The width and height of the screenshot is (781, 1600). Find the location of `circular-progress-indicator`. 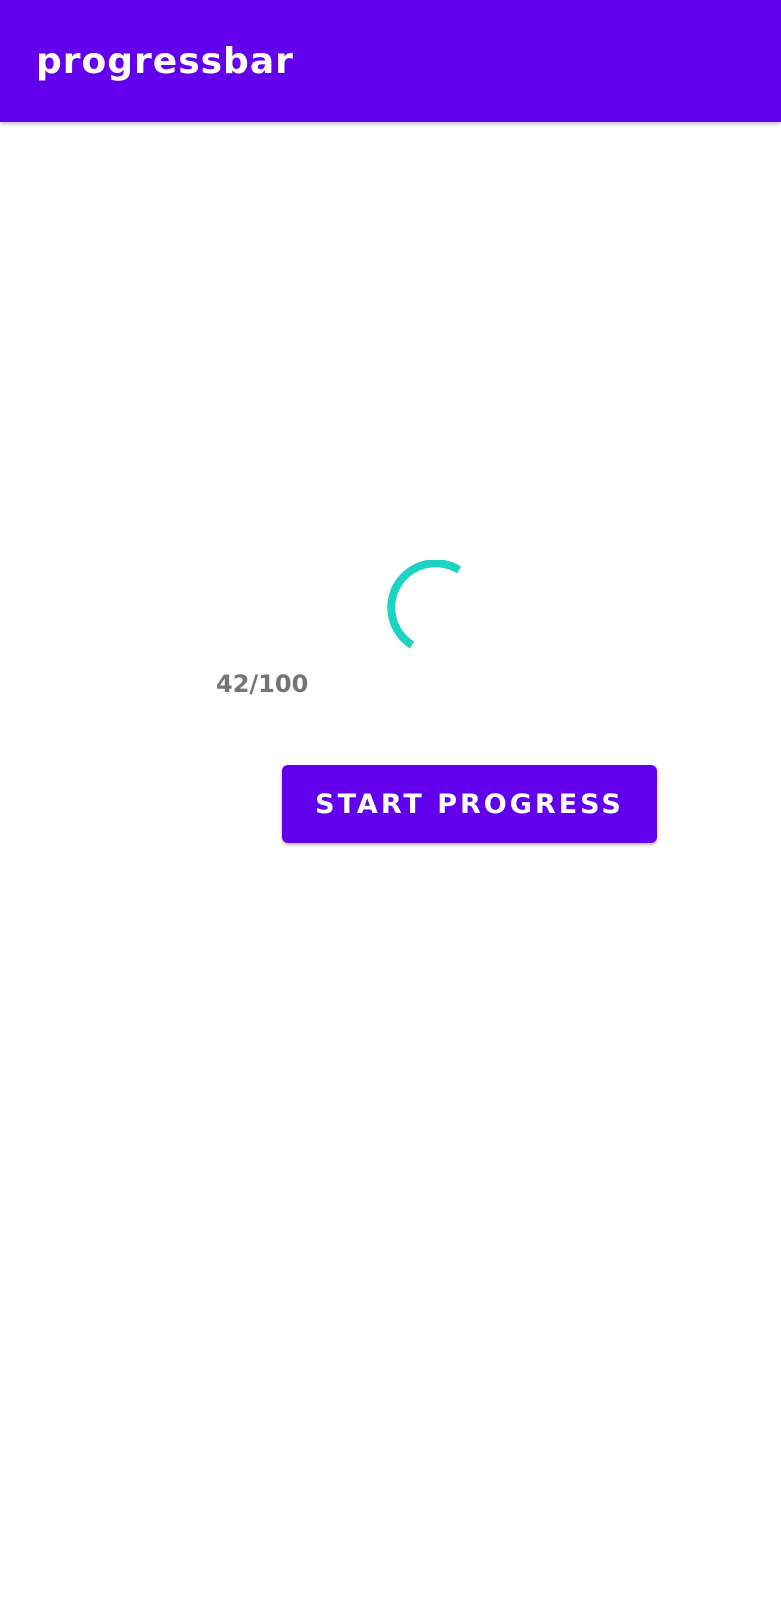

circular-progress-indicator is located at coordinates (424, 604).